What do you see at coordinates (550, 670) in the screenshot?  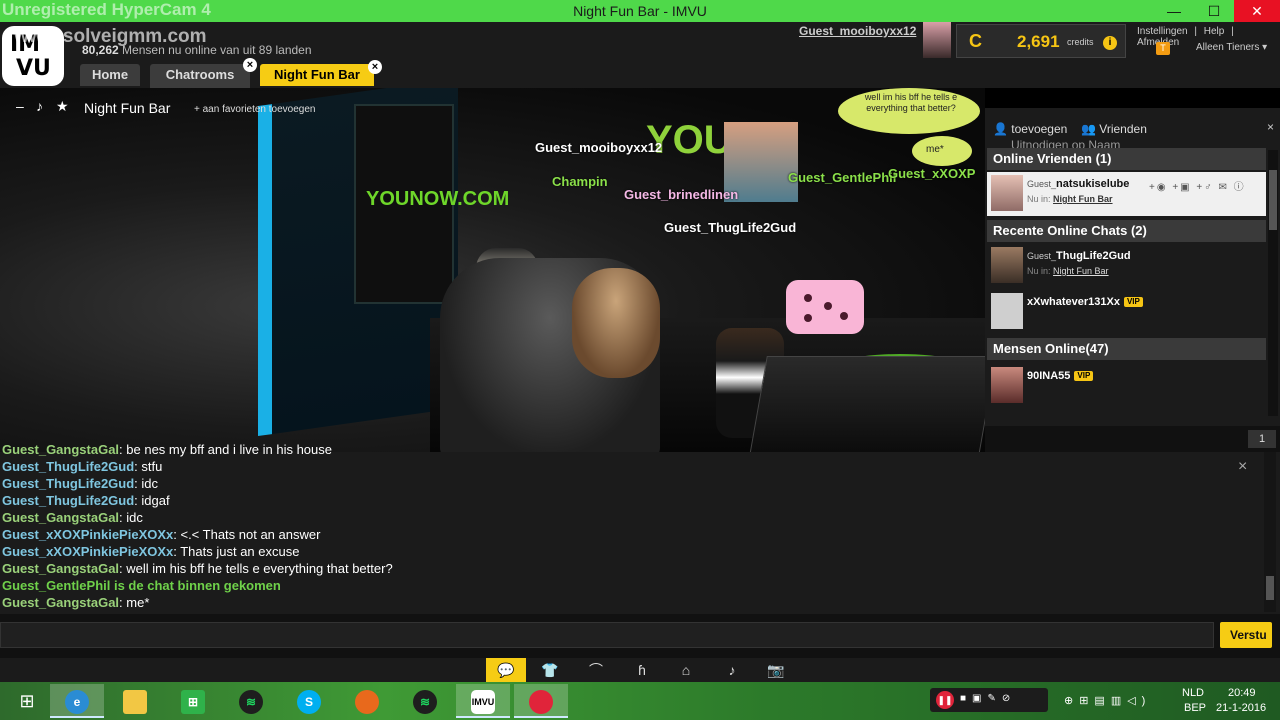 I see `outfit-icon: 👕` at bounding box center [550, 670].